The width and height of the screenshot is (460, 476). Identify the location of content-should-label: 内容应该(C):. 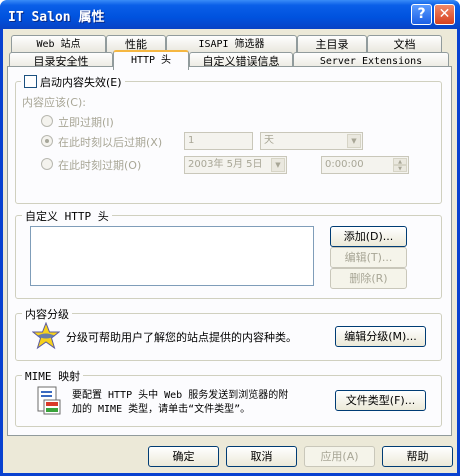
(54, 102).